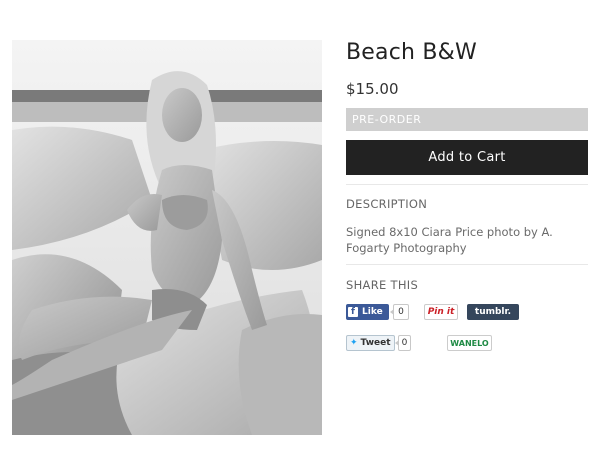 The image size is (600, 462). What do you see at coordinates (375, 343) in the screenshot?
I see `tweet-label: Tweet` at bounding box center [375, 343].